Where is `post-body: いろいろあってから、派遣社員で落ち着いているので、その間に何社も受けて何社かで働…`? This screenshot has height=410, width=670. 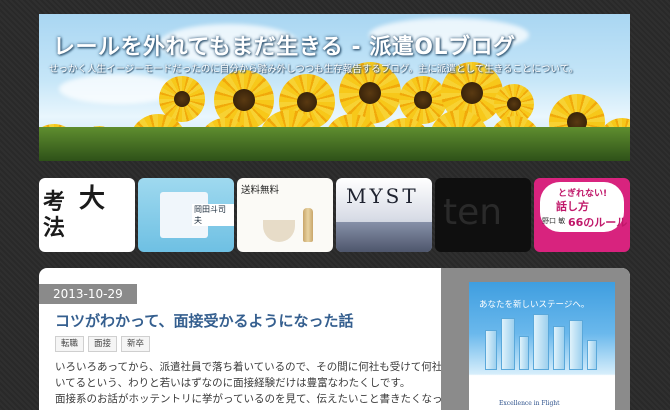 post-body: いろいろあってから、派遣社員で落ち着いているので、その間に何社も受けて何社かで働… is located at coordinates (264, 383).